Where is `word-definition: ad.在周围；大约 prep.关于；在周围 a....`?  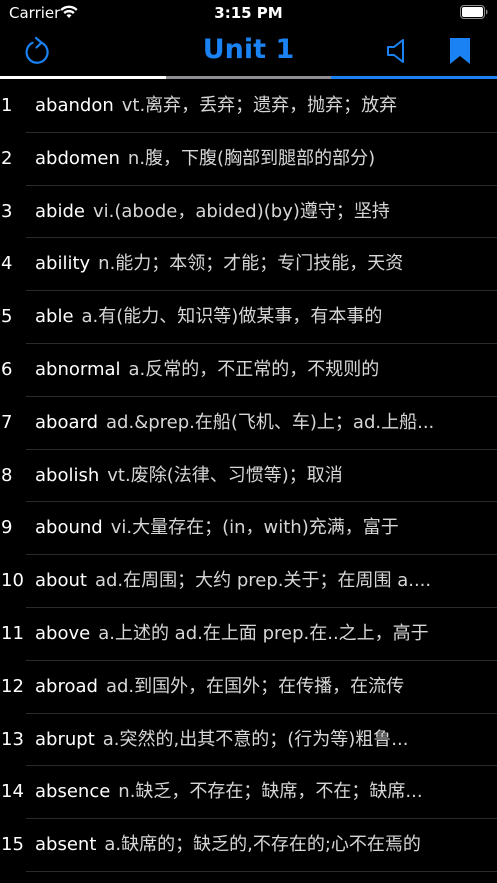 word-definition: ad.在周围；大约 prep.关于；在周围 a.... is located at coordinates (263, 581).